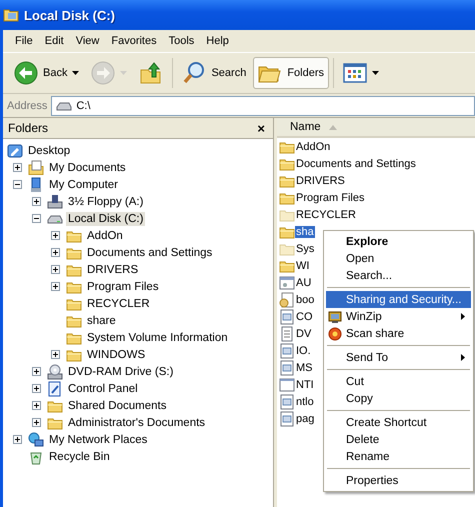 The height and width of the screenshot is (507, 475). I want to click on menu-item: Rename, so click(398, 456).